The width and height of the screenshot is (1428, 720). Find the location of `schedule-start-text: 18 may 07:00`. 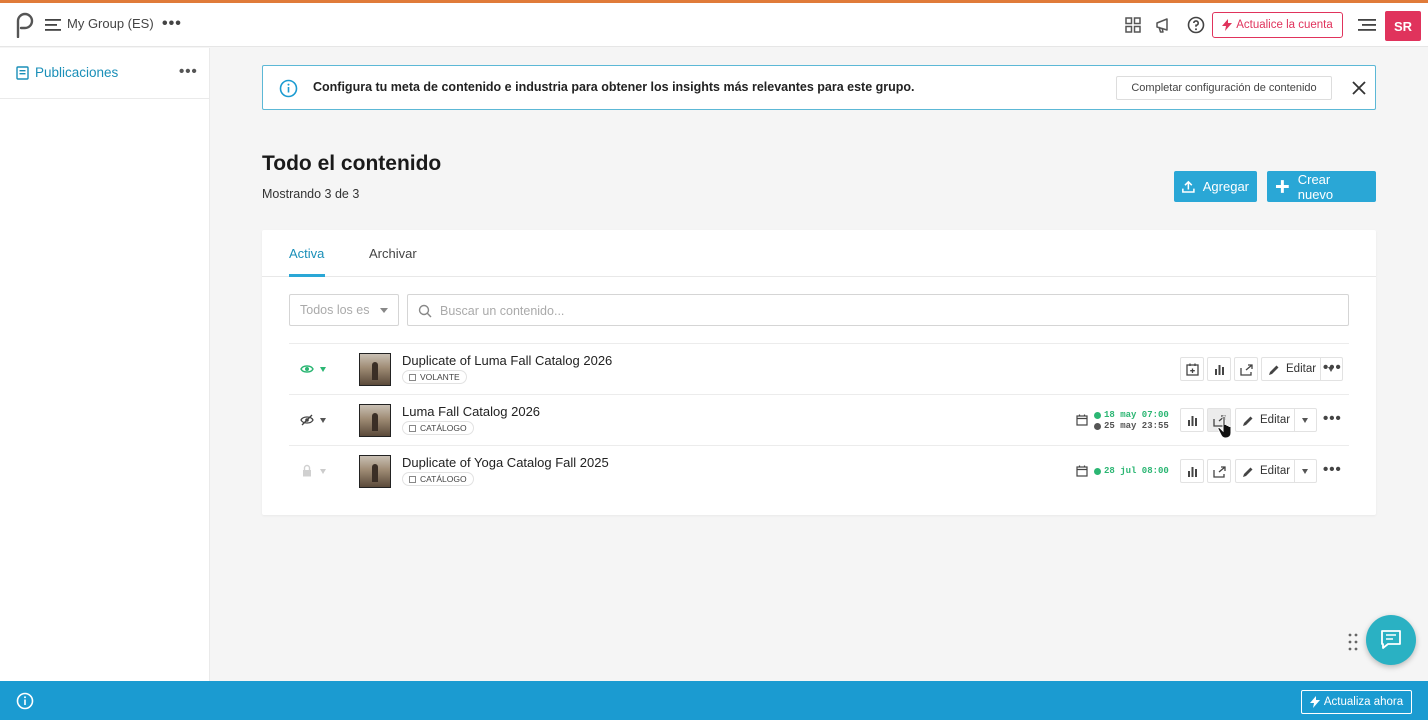

schedule-start-text: 18 may 07:00 is located at coordinates (1136, 415).